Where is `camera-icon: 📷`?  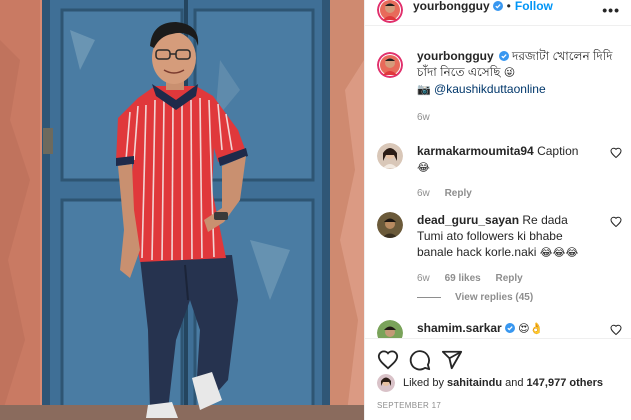 camera-icon: 📷 is located at coordinates (424, 89).